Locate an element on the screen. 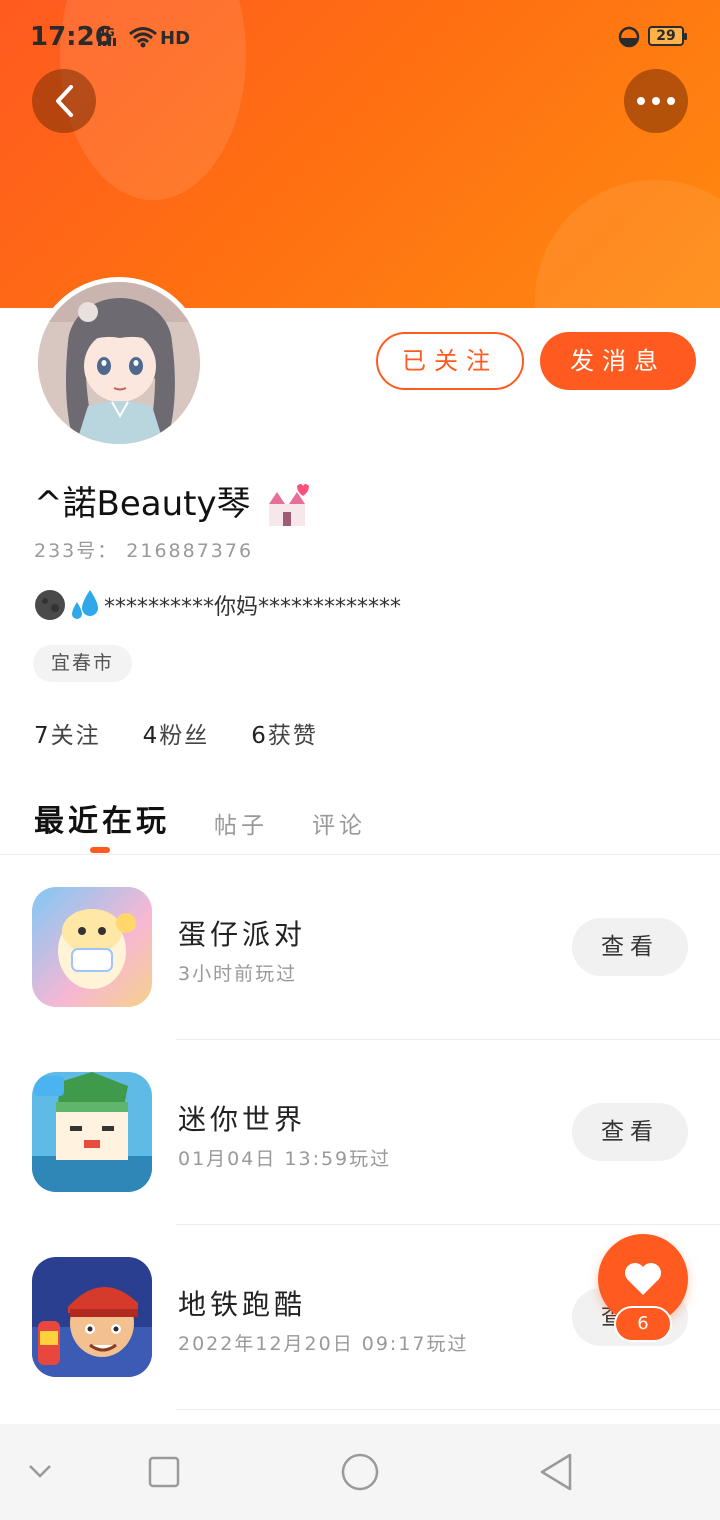 This screenshot has width=720, height=1520. game-name: 地铁跑酷 is located at coordinates (242, 1304).